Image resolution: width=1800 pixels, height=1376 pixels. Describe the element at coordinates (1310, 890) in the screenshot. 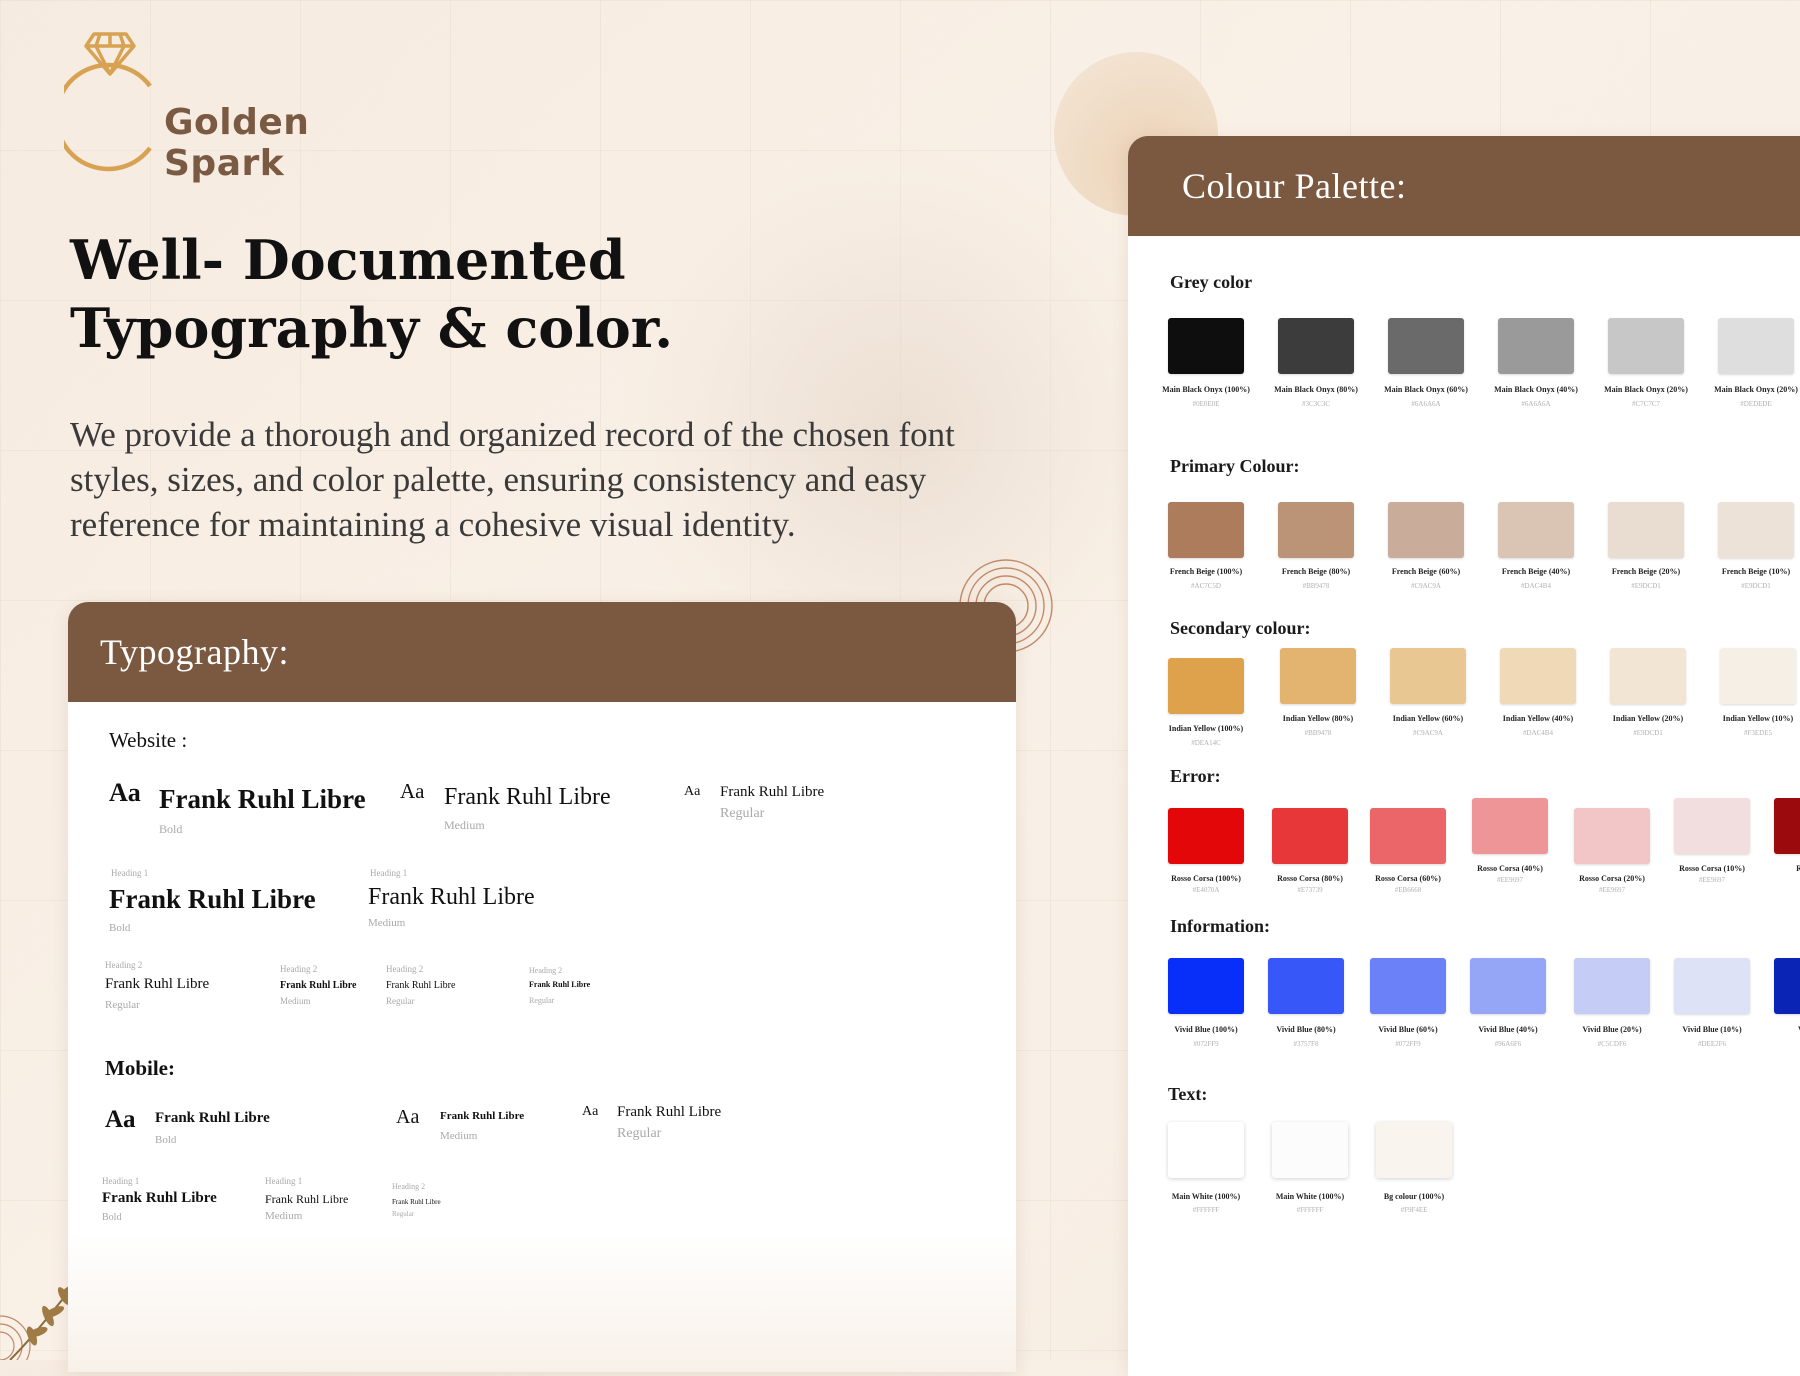

I see `swatch-hex: #E73739` at that location.